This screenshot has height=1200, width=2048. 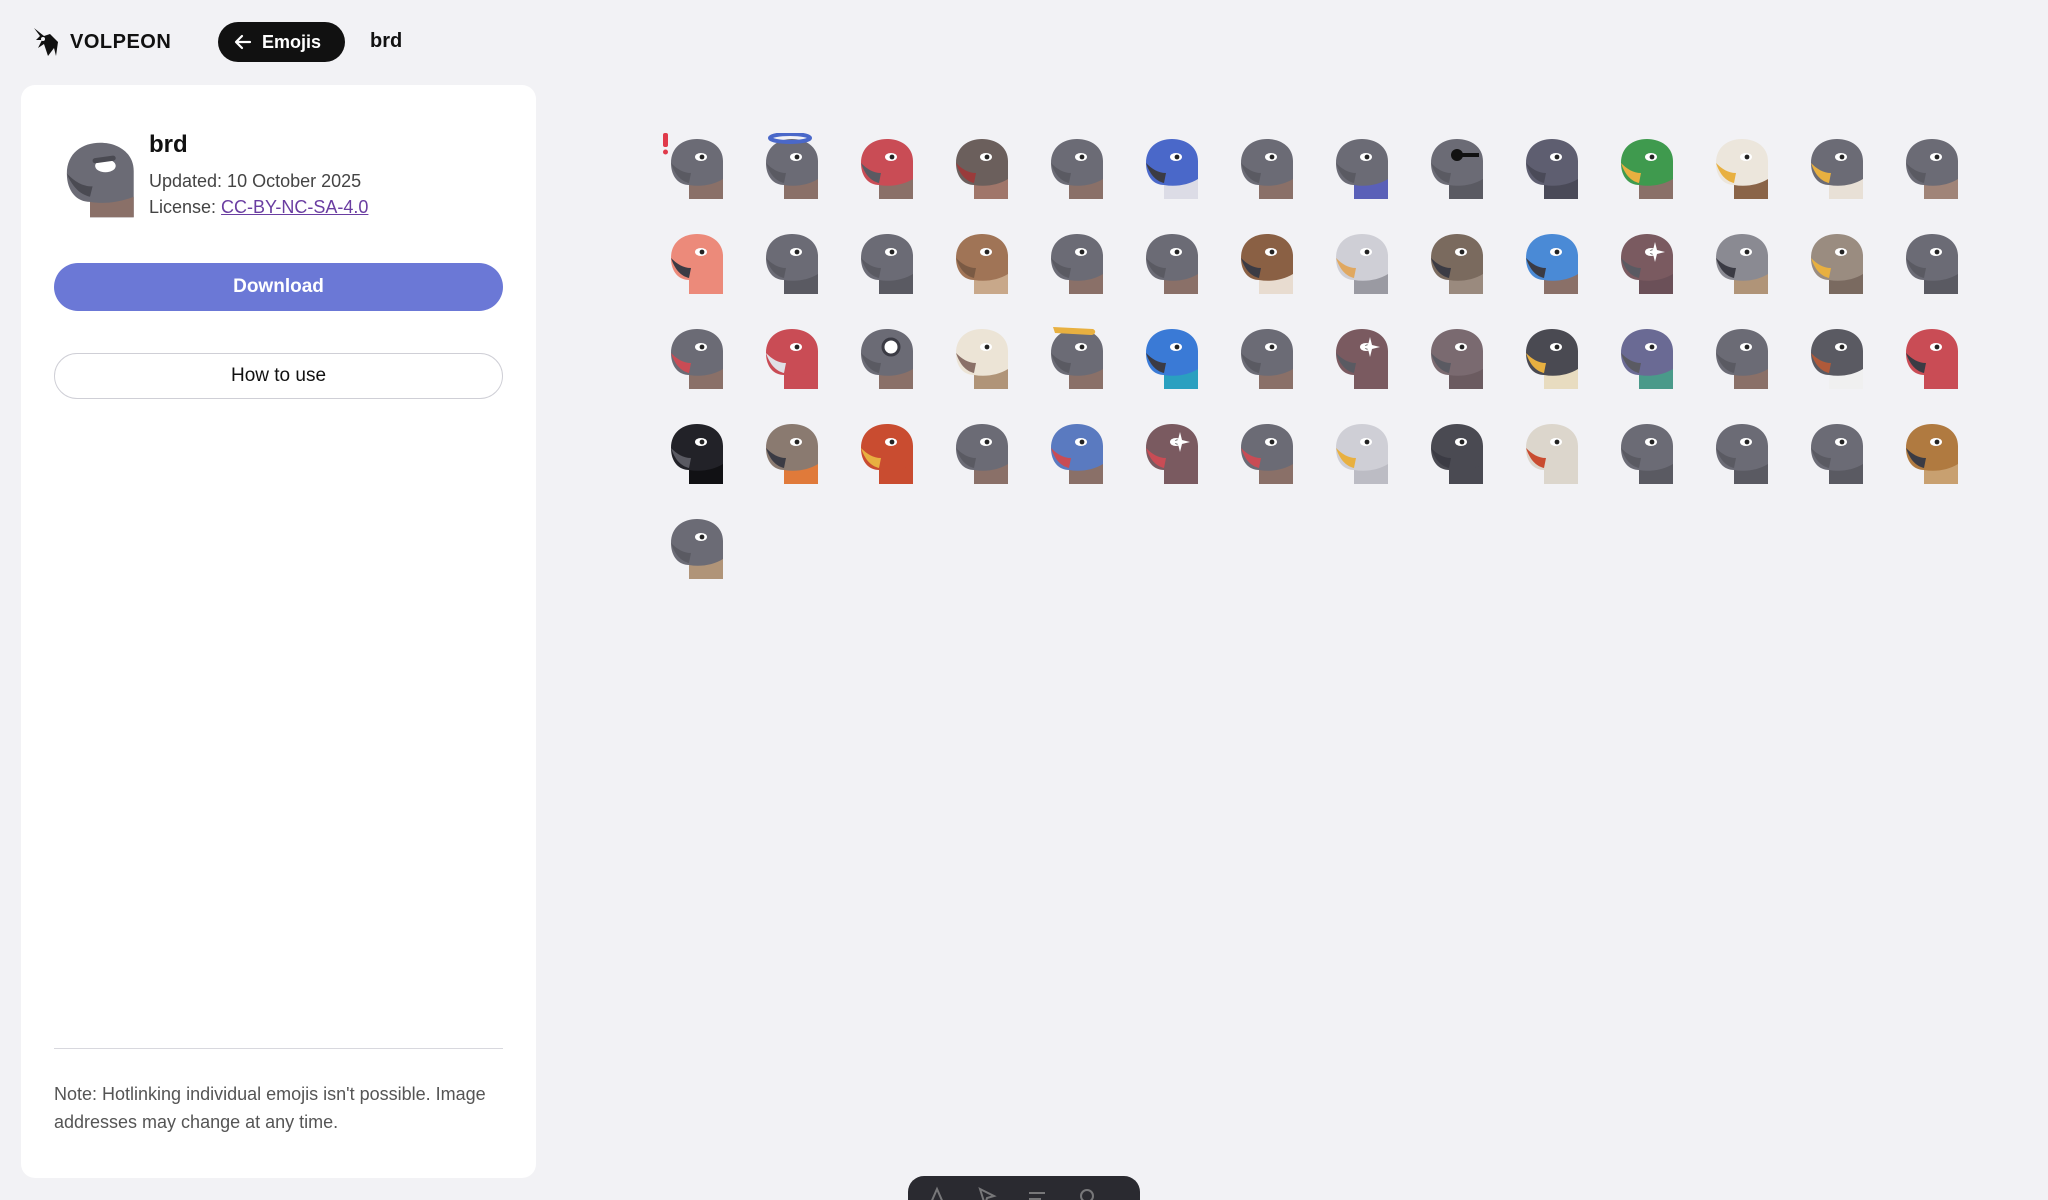 I want to click on top-bar: VOLPEON Emojis brd, so click(x=1024, y=42).